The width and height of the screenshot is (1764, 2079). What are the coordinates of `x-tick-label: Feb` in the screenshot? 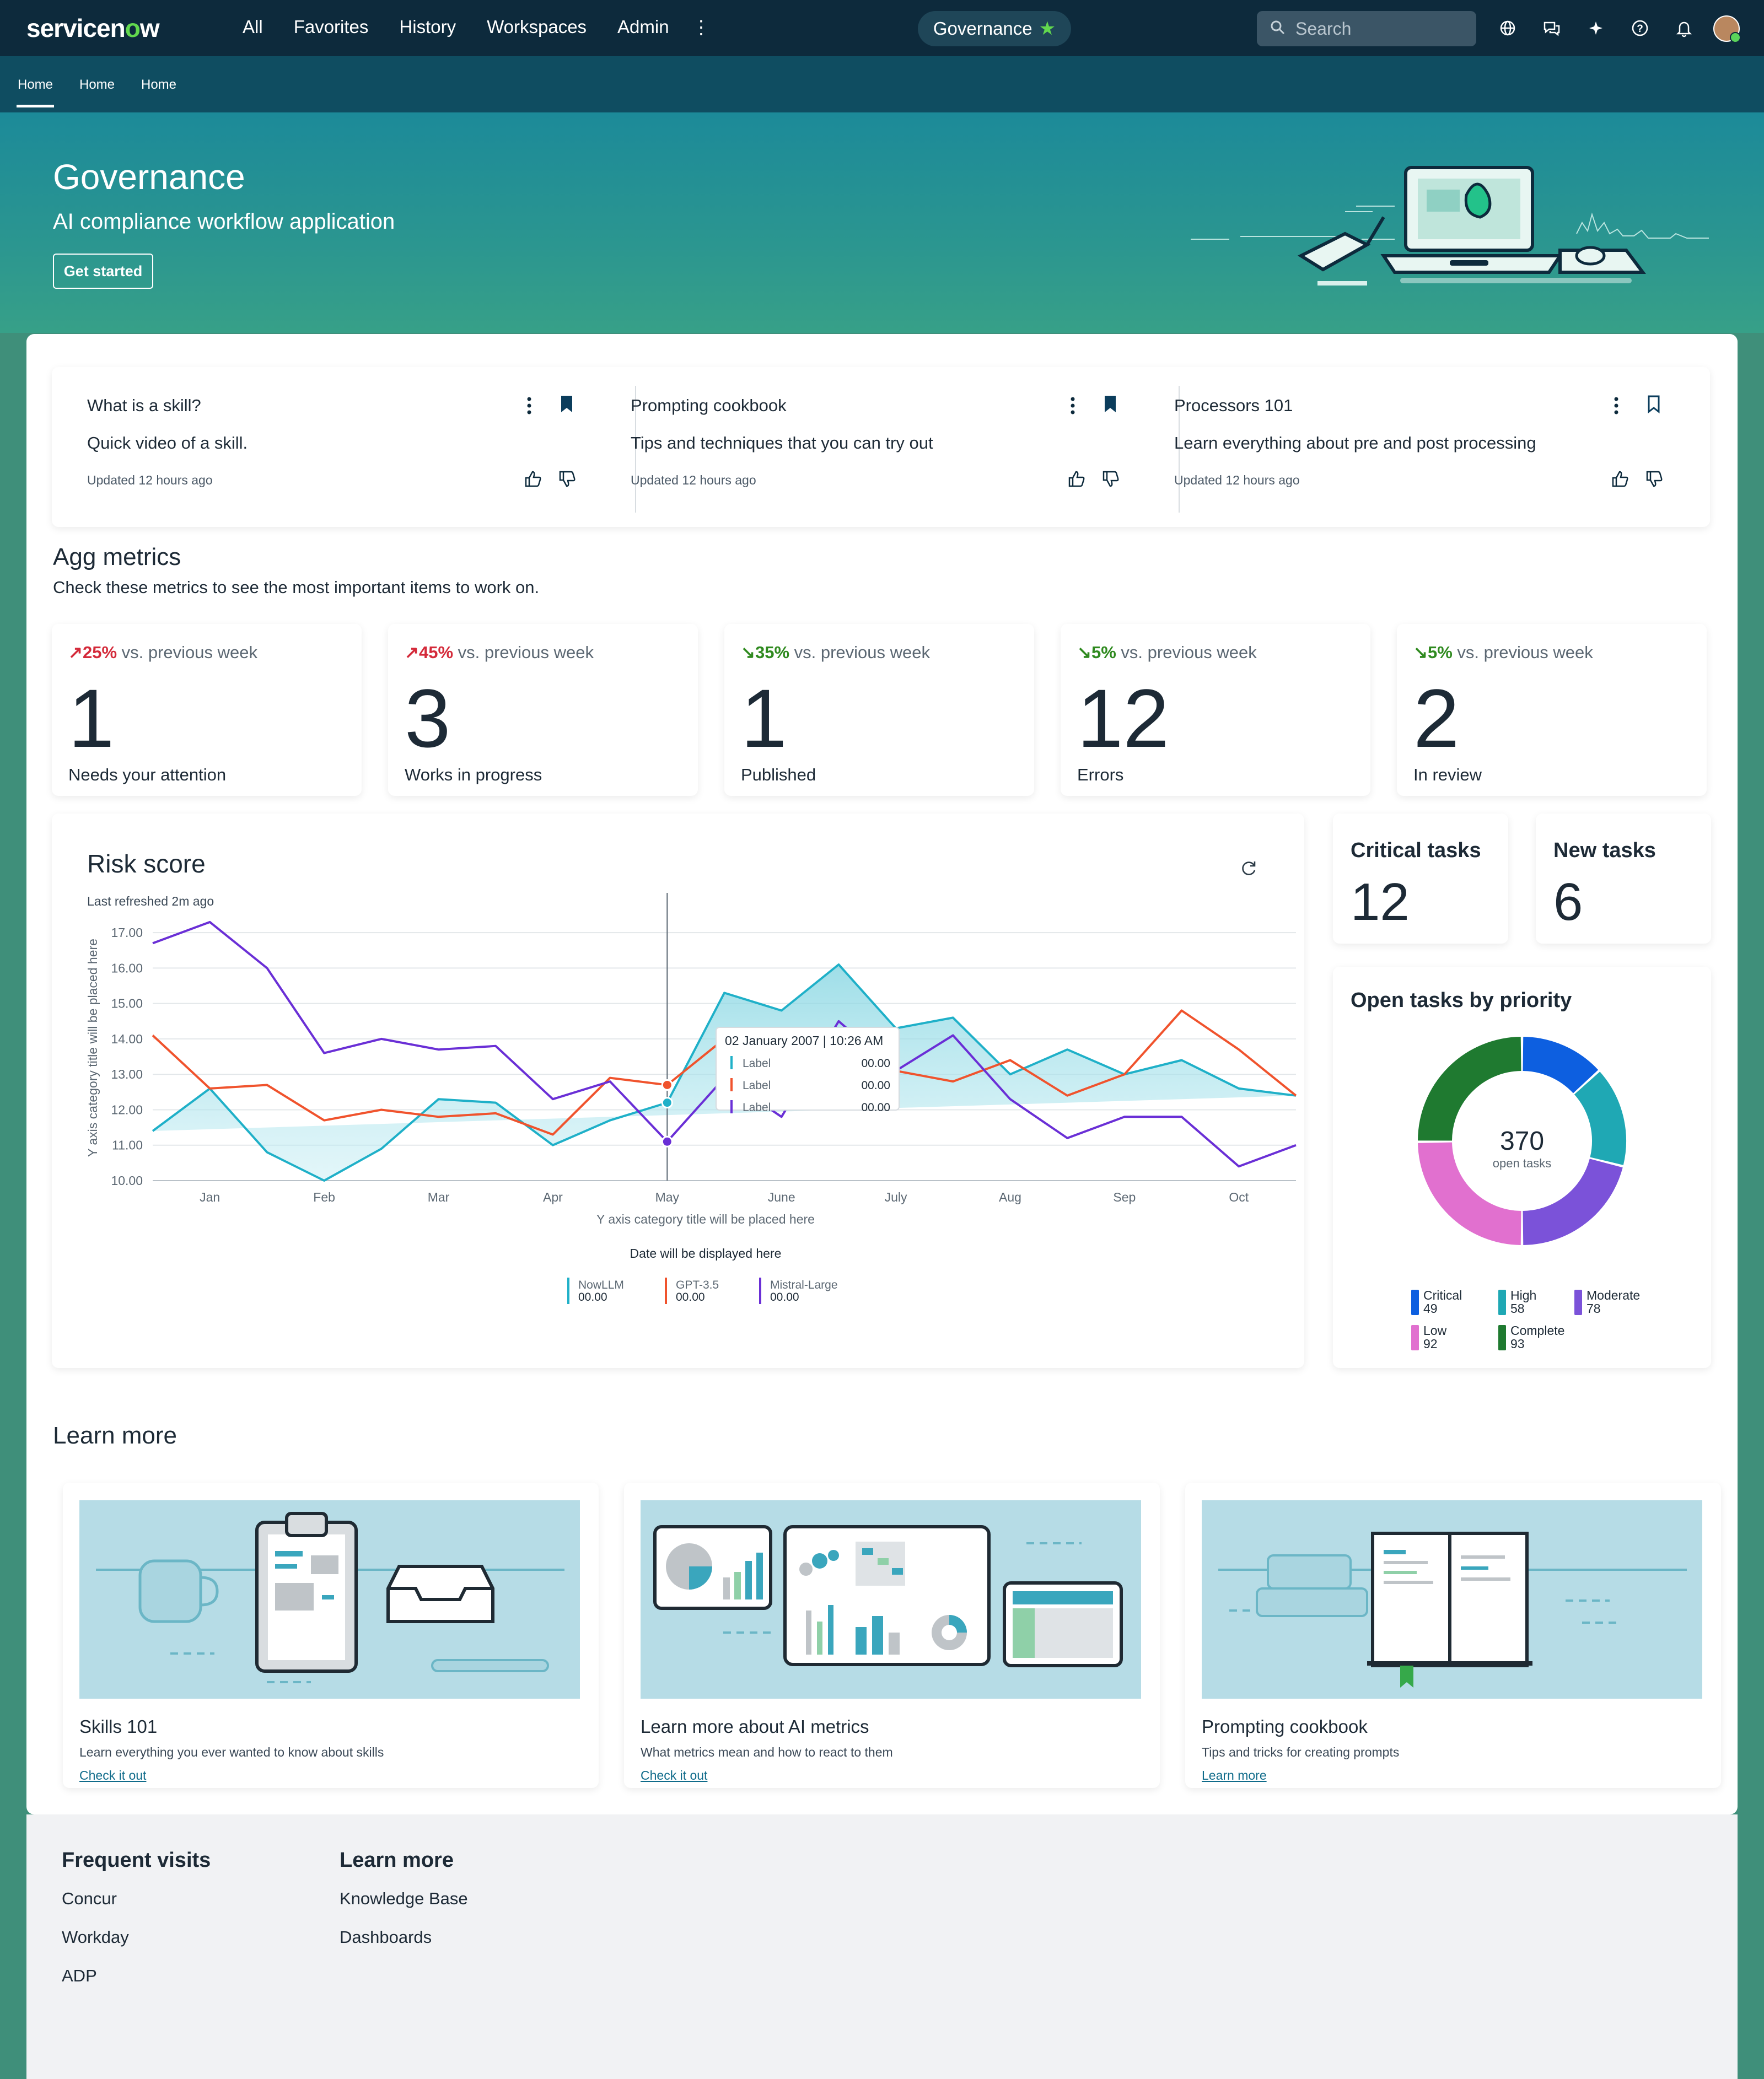 It's located at (324, 1197).